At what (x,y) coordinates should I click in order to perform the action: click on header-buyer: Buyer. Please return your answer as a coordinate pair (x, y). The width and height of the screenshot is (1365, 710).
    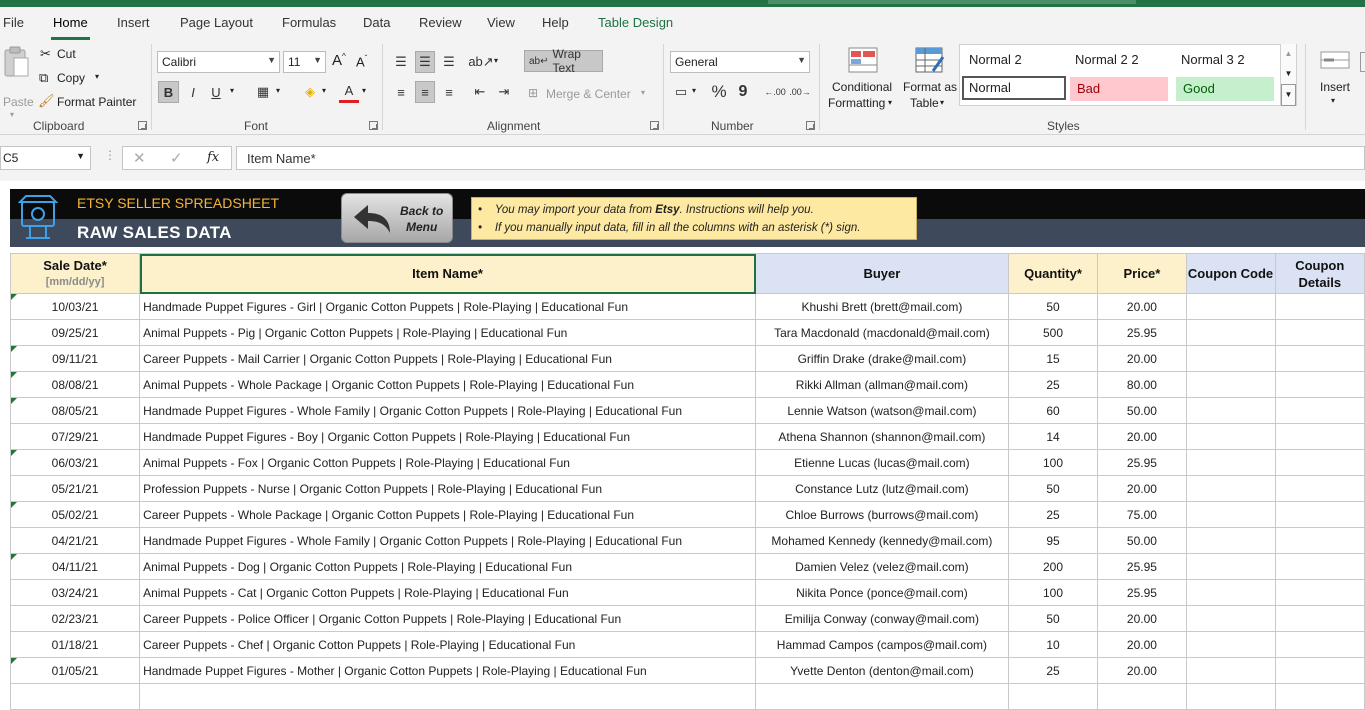
    Looking at the image, I should click on (882, 273).